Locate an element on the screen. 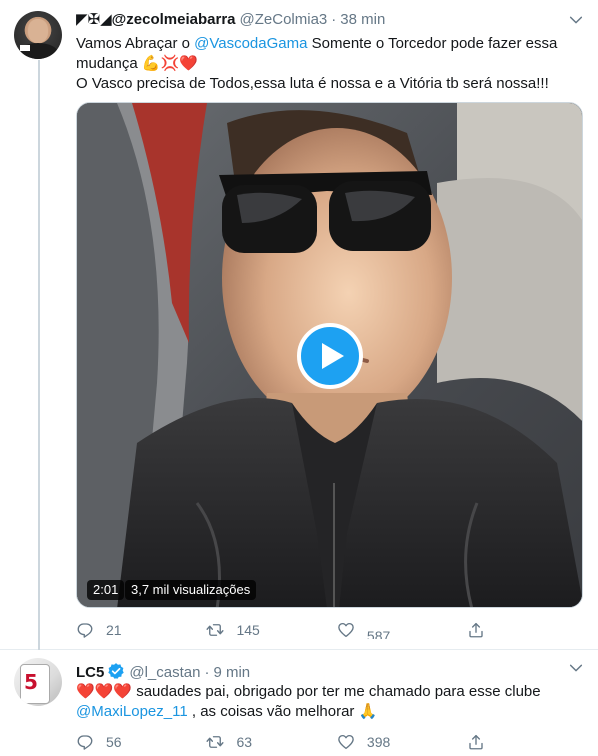 This screenshot has height=756, width=598. play-button is located at coordinates (330, 356).